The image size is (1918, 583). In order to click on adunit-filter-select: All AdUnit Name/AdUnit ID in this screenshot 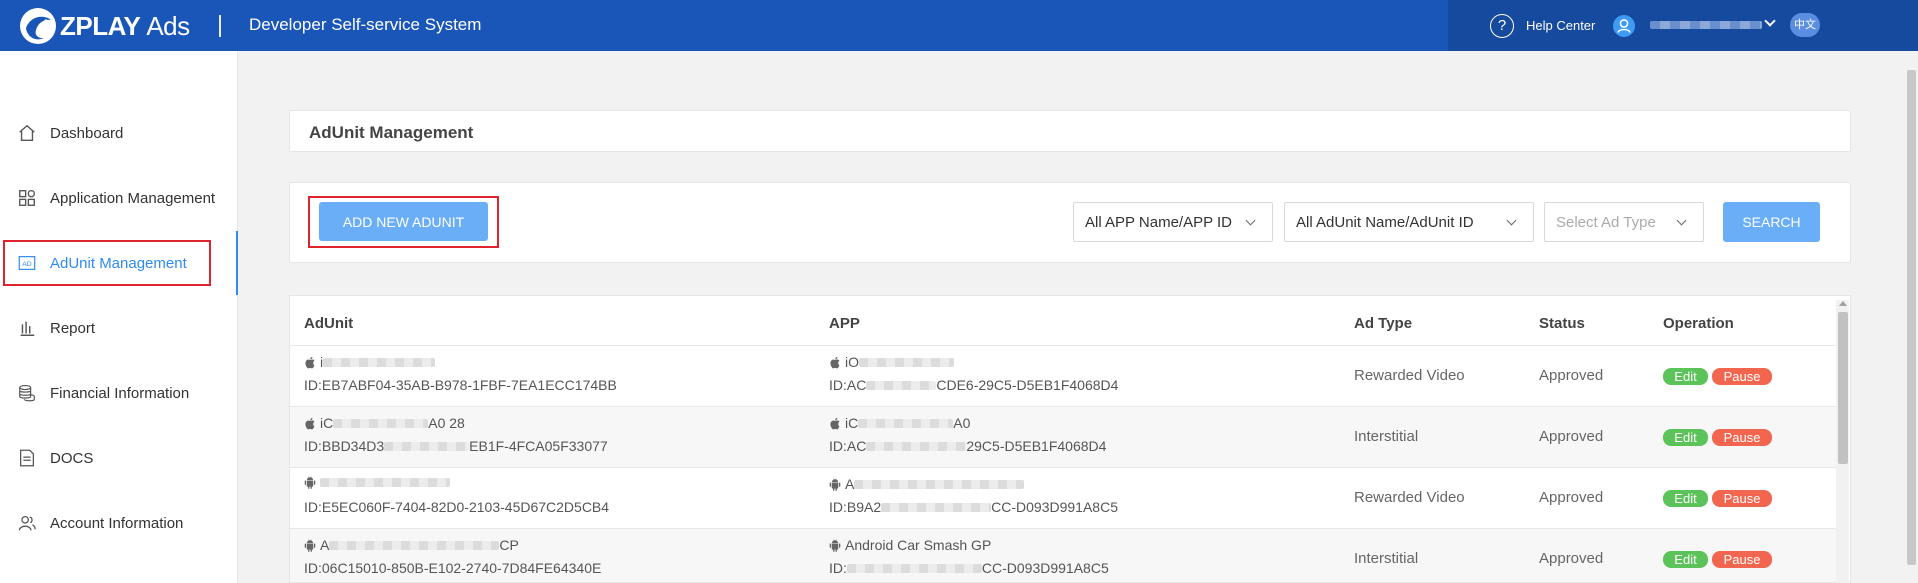, I will do `click(1409, 222)`.